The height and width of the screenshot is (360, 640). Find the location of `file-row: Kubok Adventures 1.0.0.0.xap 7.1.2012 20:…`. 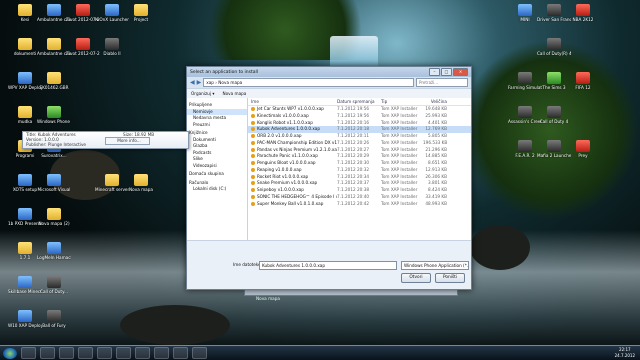

file-row: Kubok Adventures 1.0.0.0.xap 7.1.2012 20:… is located at coordinates (359, 129).